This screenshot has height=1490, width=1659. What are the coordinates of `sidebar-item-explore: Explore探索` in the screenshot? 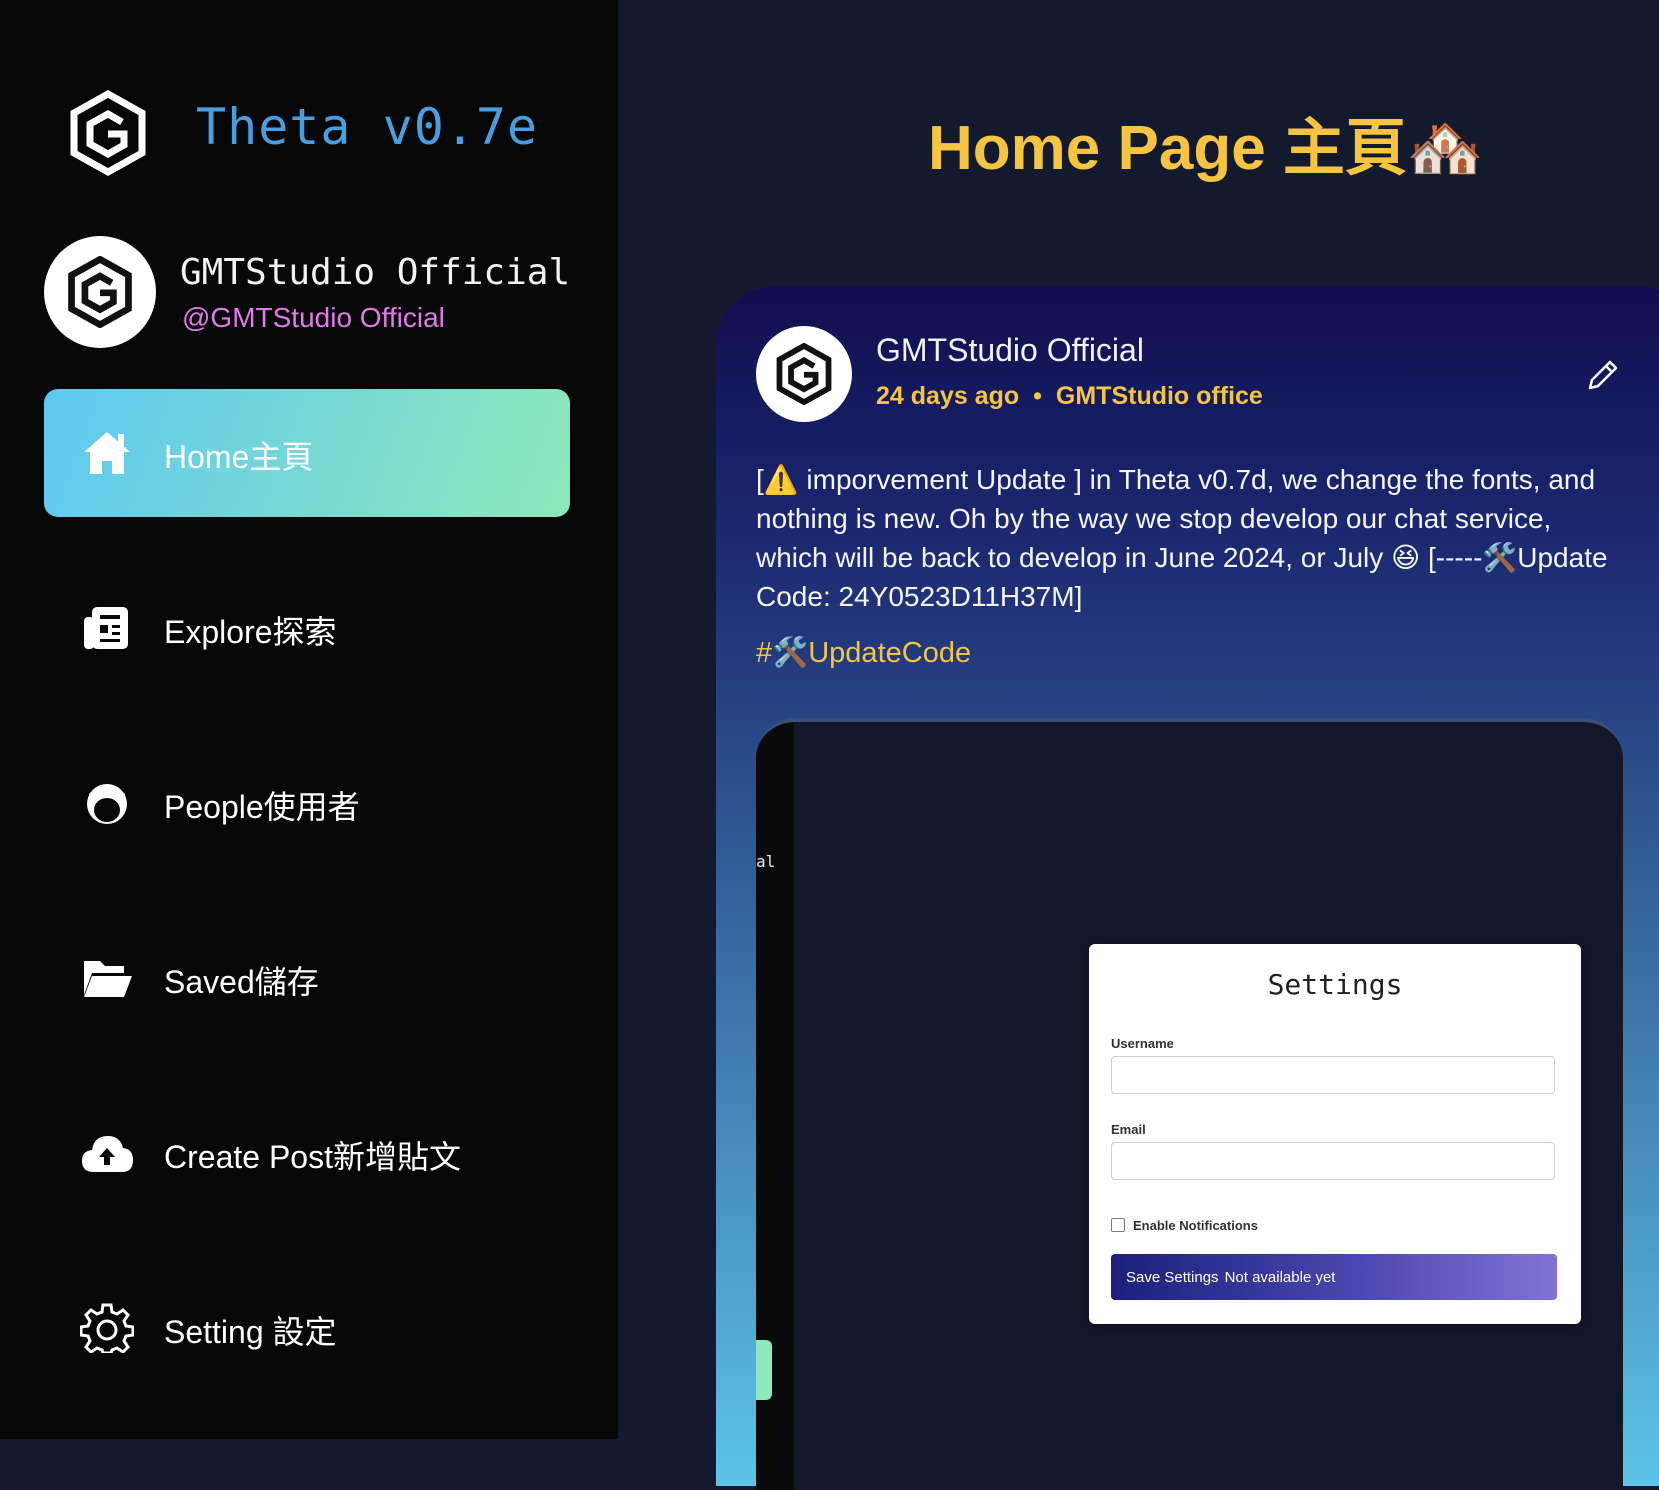 It's located at (307, 628).